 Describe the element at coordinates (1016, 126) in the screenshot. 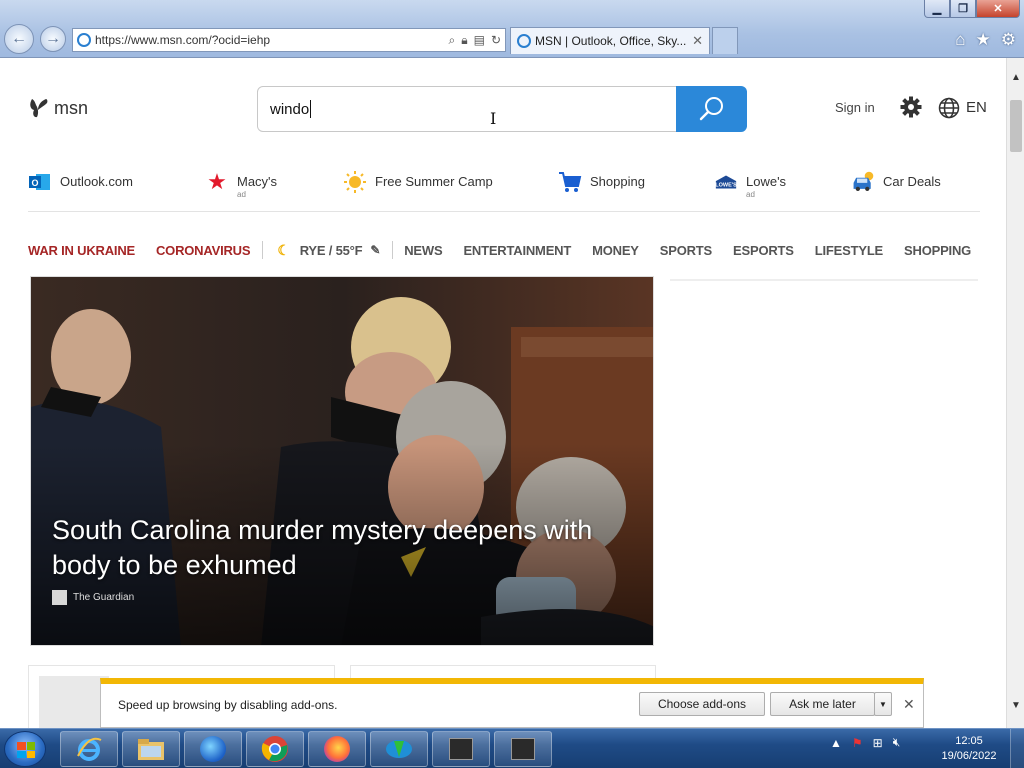

I see `scroll-thumb` at that location.